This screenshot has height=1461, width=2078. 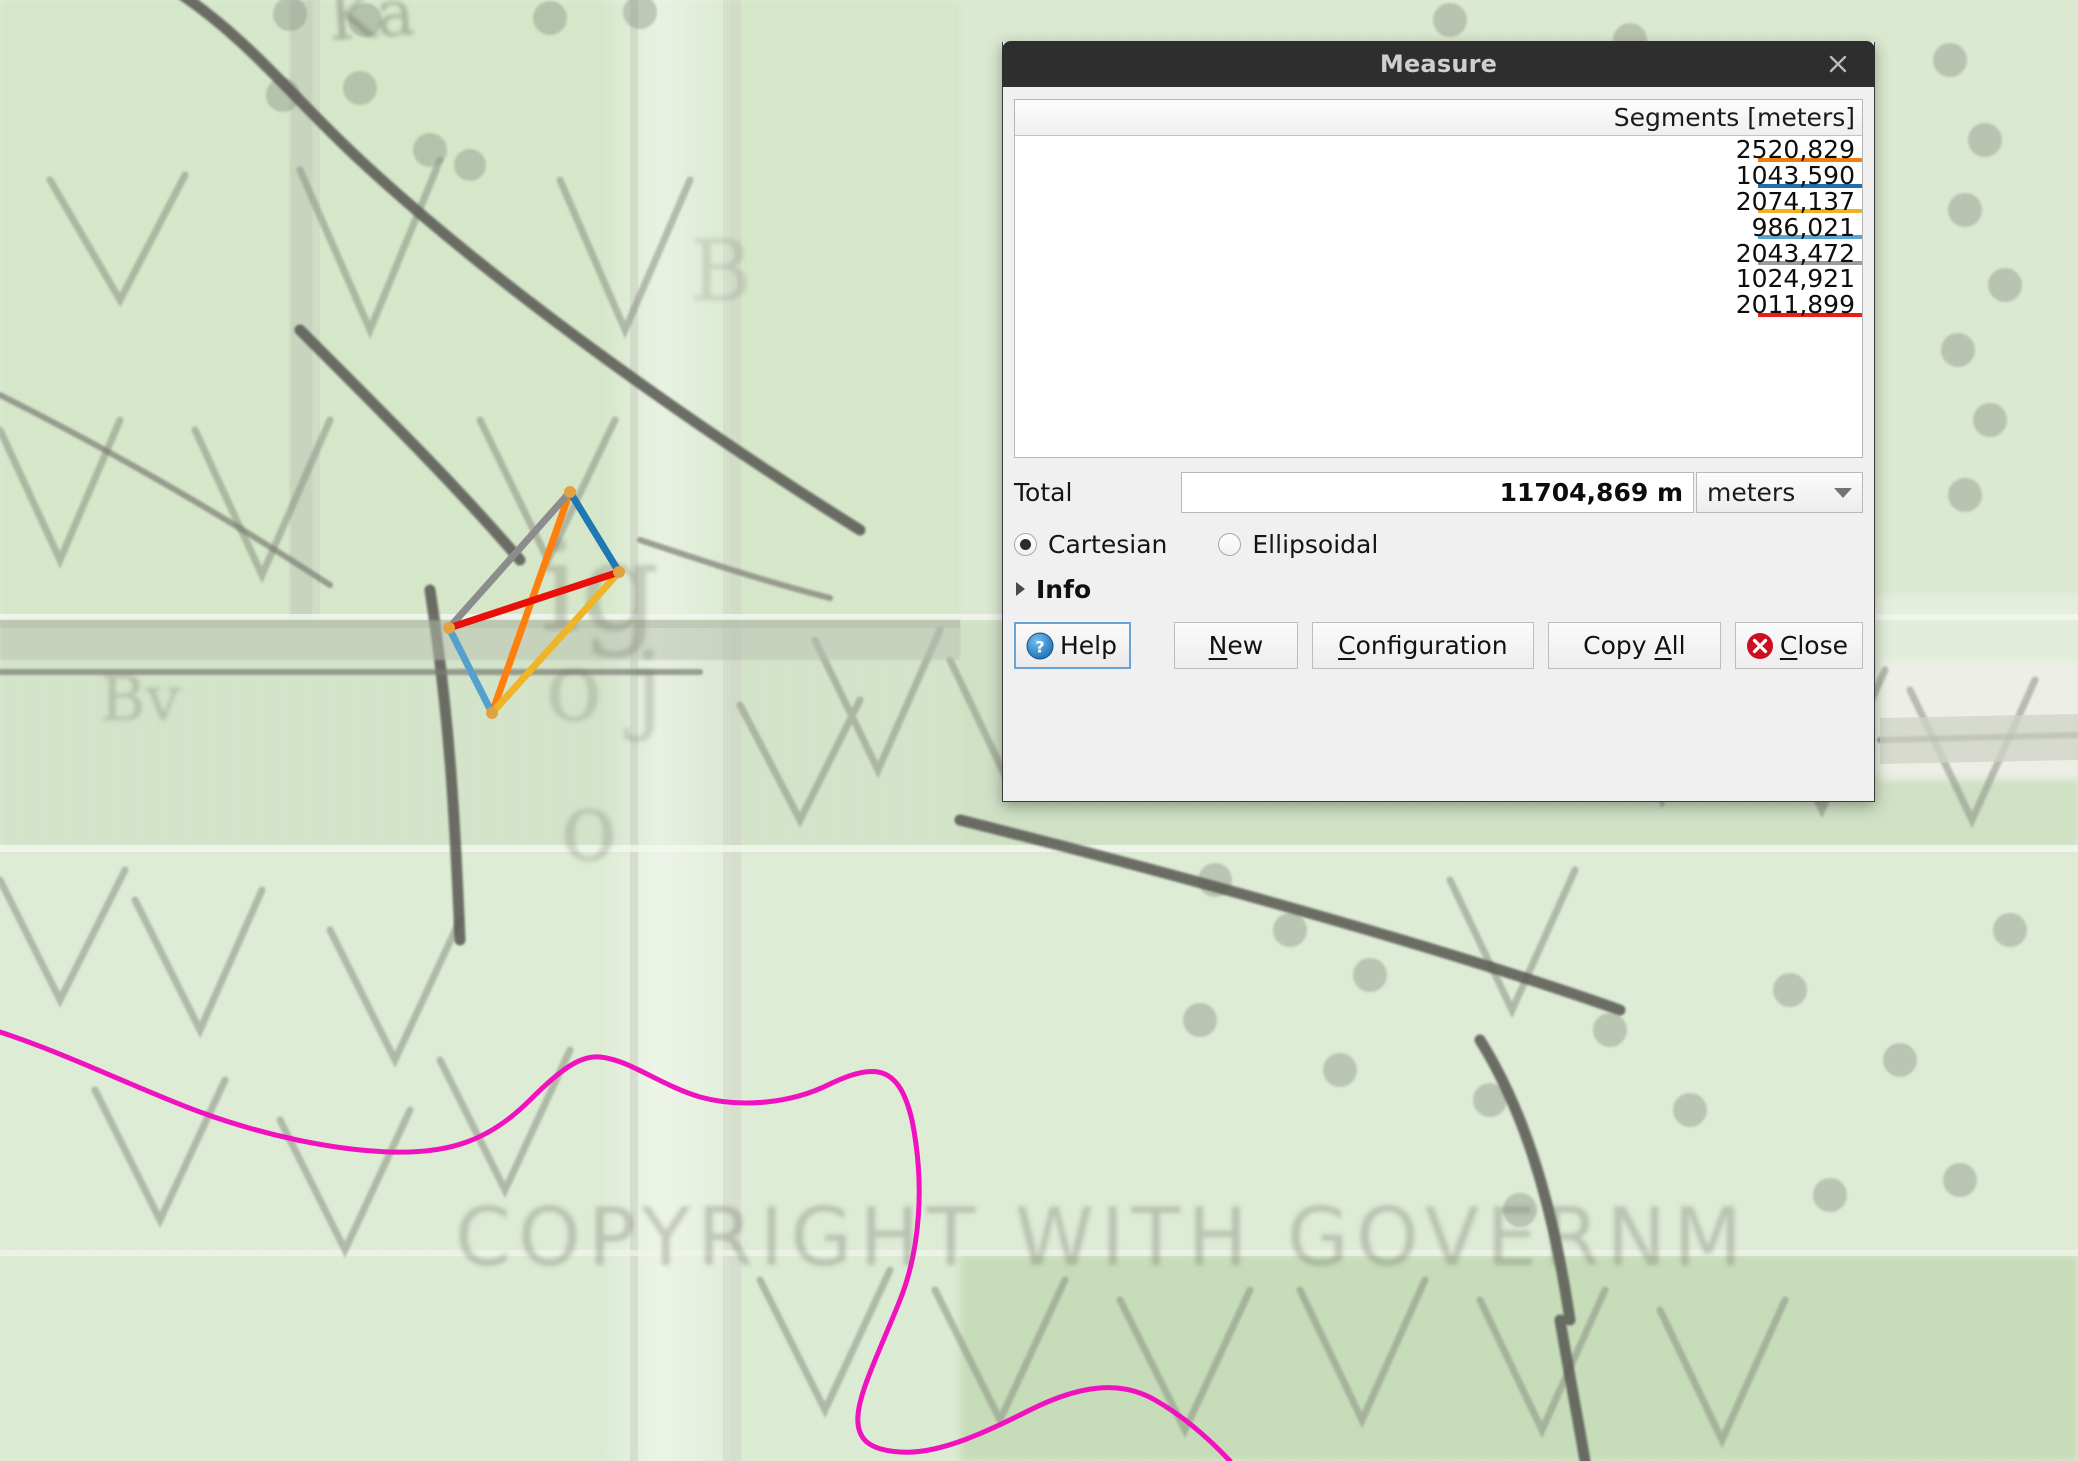 I want to click on radio-cartesian-mark, so click(x=1025, y=544).